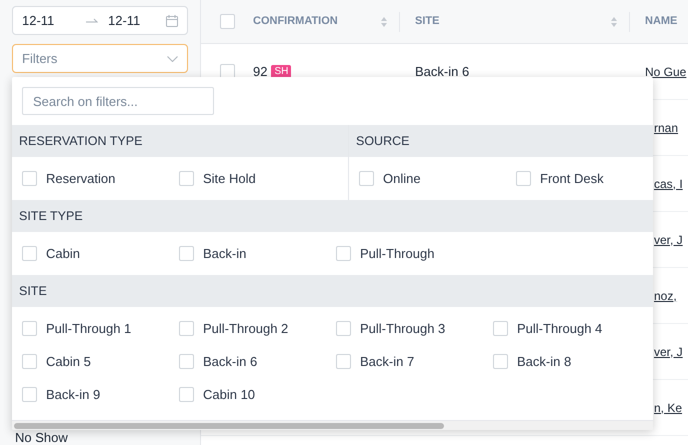 This screenshot has height=445, width=688. I want to click on guest-name-link: cas, I, so click(668, 183).